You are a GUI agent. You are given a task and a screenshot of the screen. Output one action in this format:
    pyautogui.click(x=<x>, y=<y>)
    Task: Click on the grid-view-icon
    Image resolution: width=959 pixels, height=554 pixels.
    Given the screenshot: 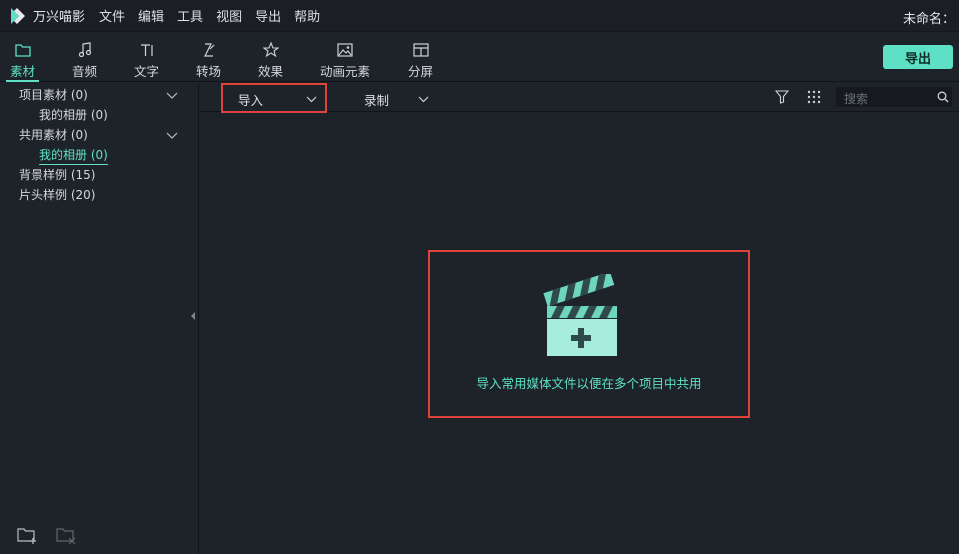 What is the action you would take?
    pyautogui.click(x=814, y=98)
    